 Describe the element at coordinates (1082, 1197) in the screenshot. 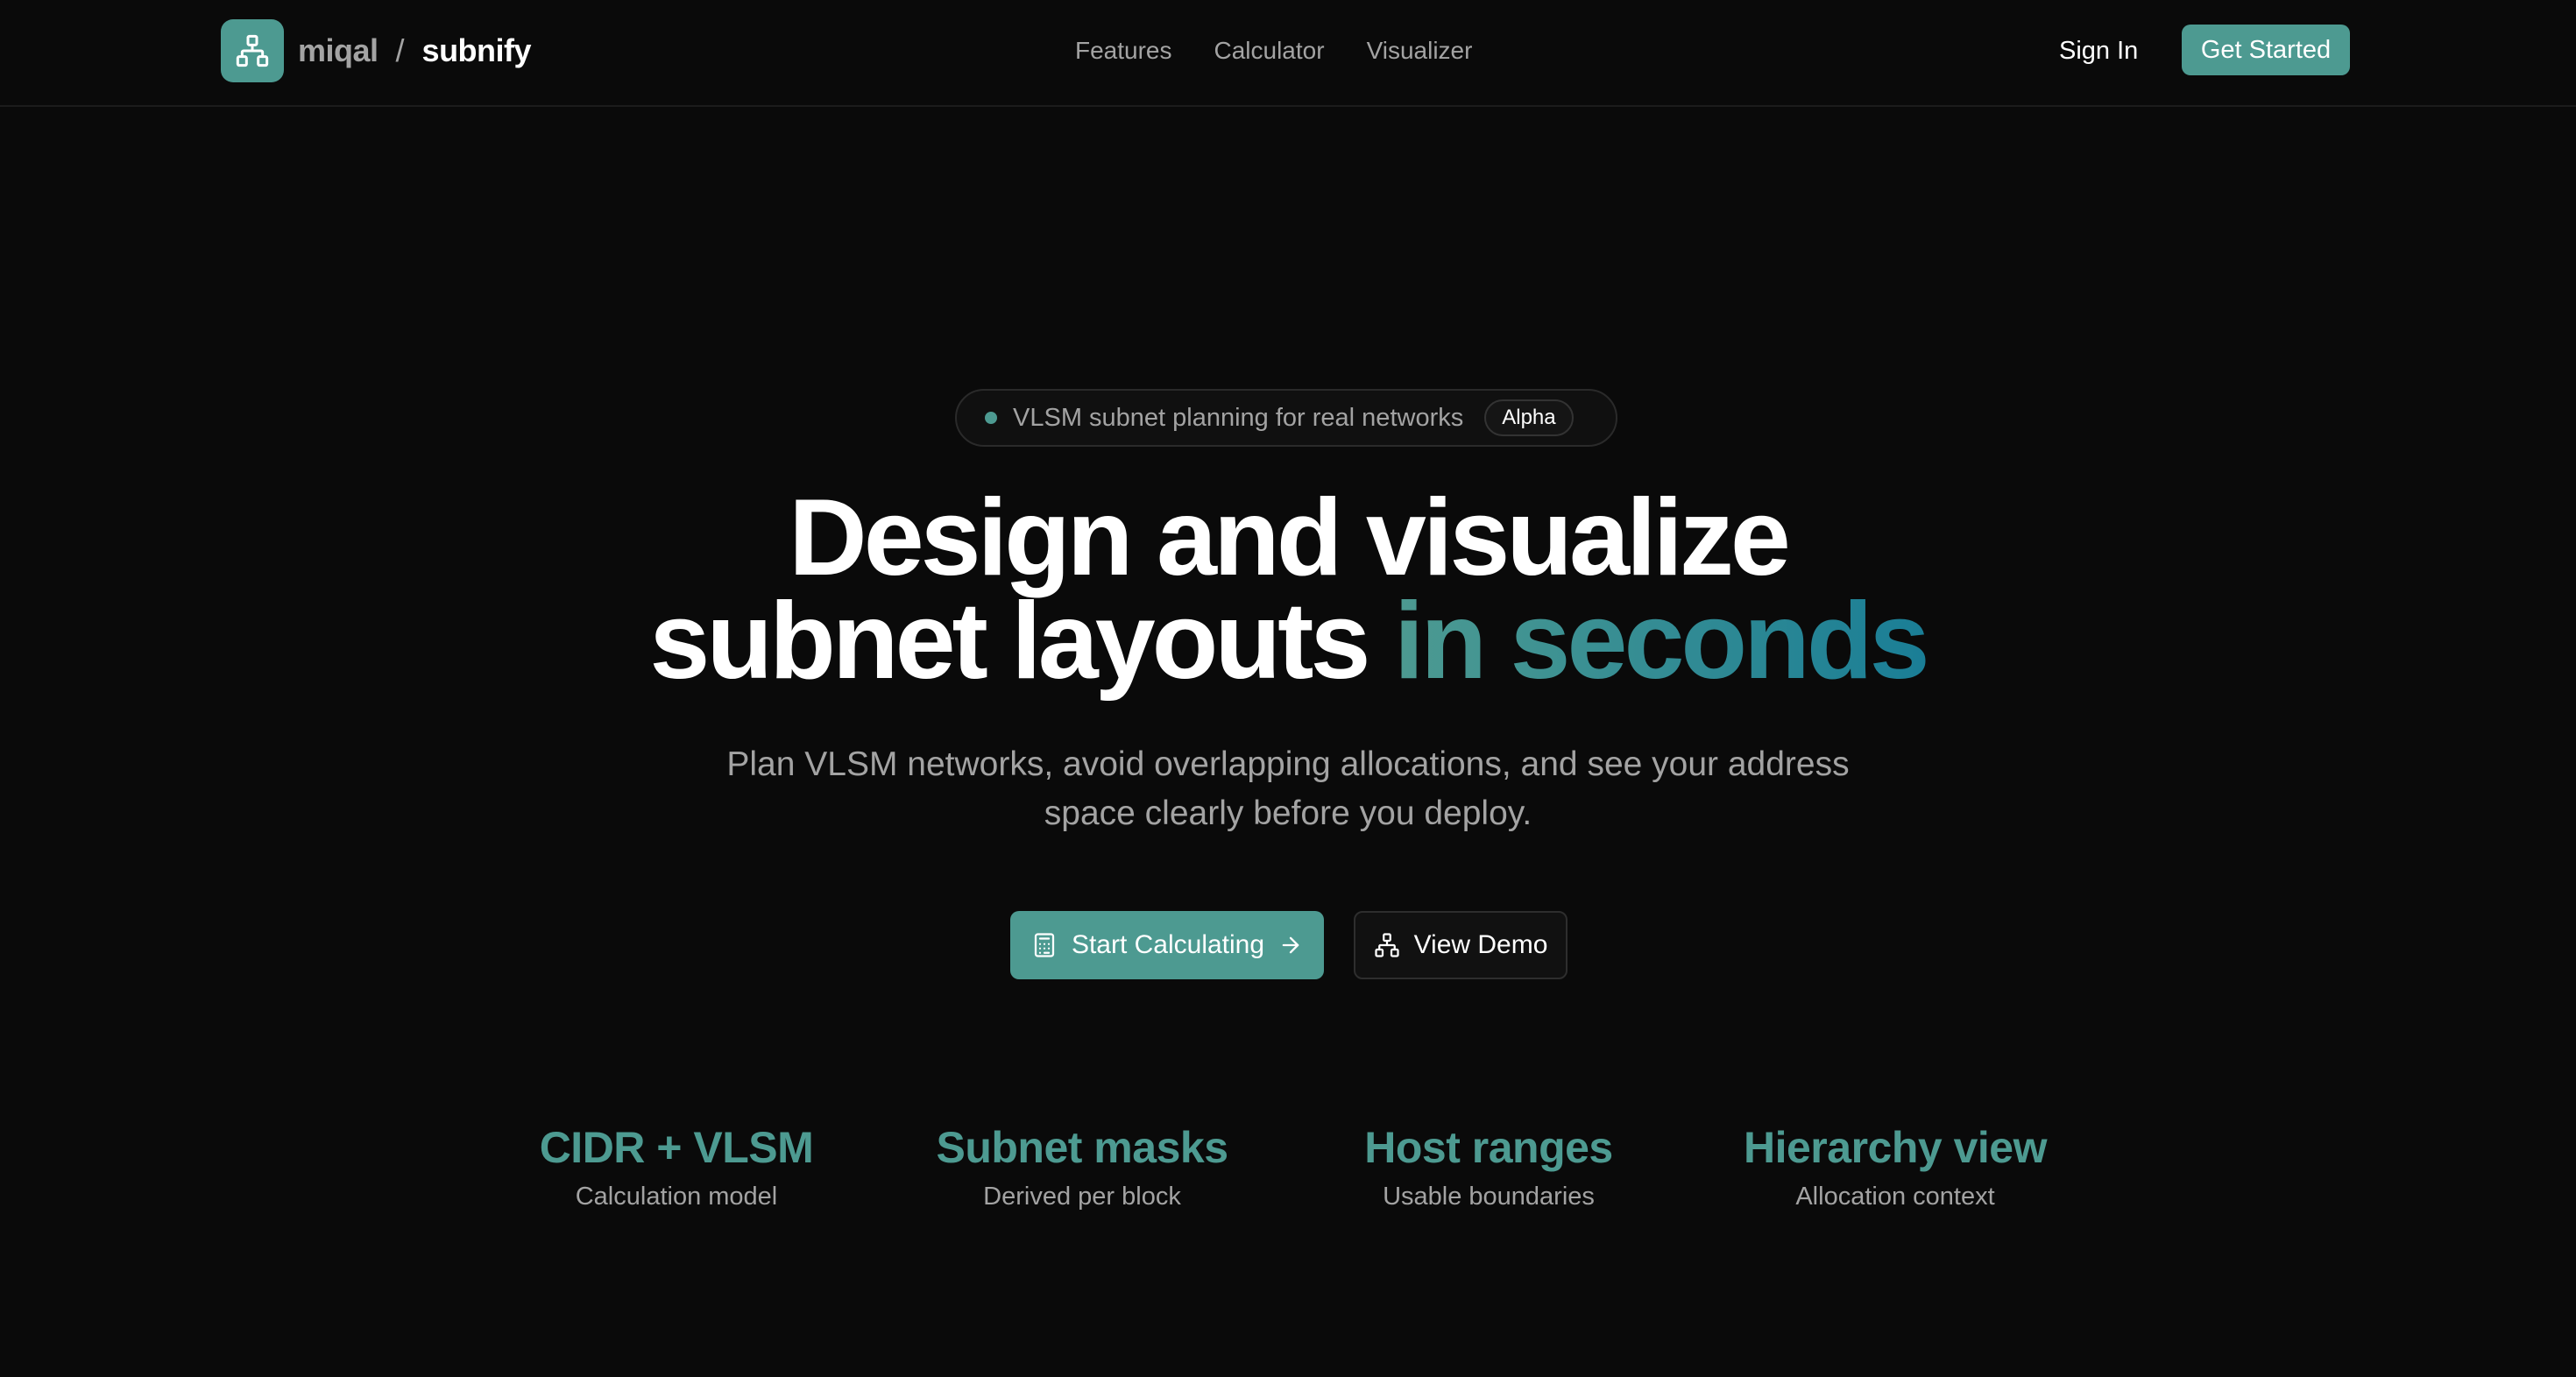

I see `stat-label: Derived per block` at that location.